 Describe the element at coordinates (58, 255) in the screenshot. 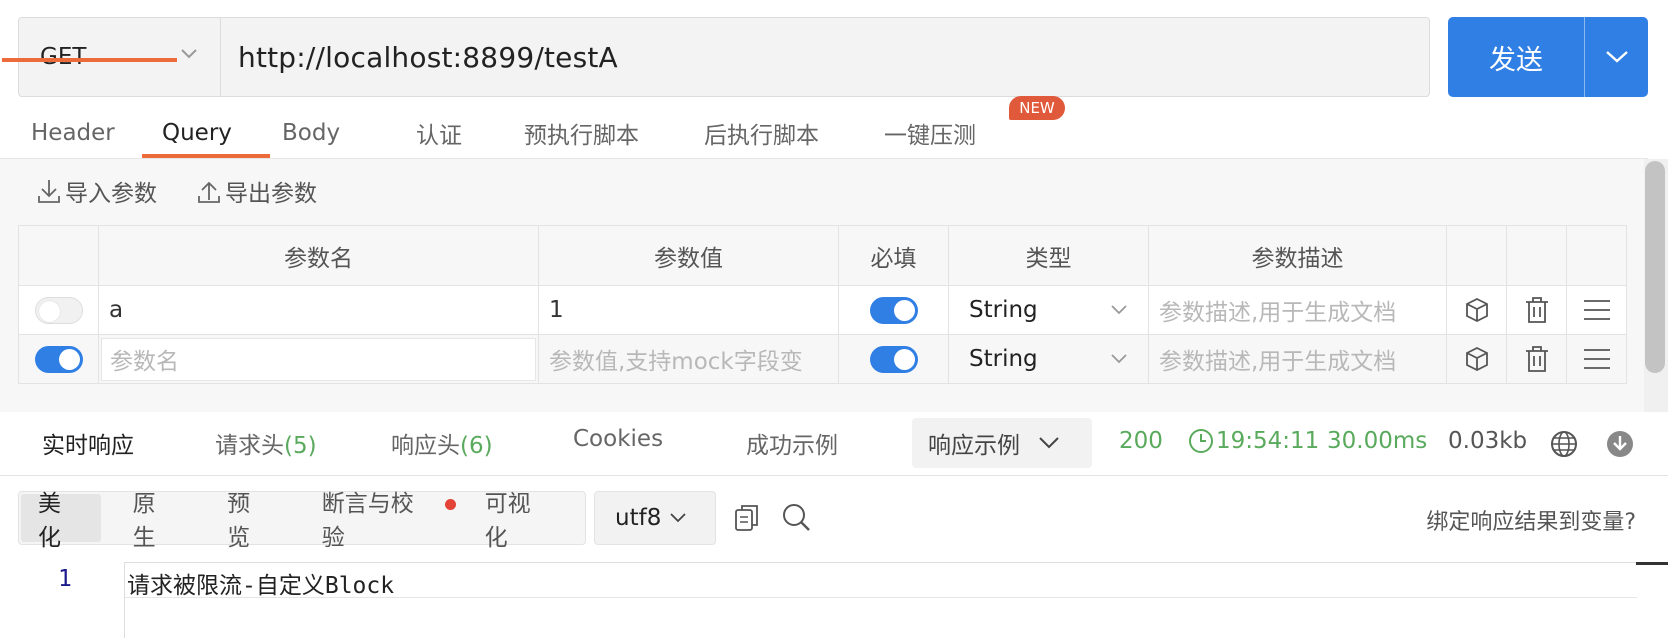

I see `header-enable` at that location.